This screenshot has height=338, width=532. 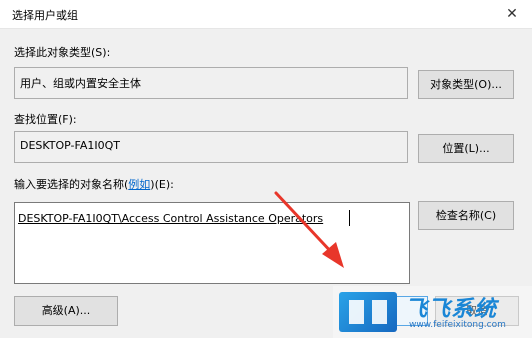 I want to click on watermark-brand: 飞飞系统, so click(x=451, y=309).